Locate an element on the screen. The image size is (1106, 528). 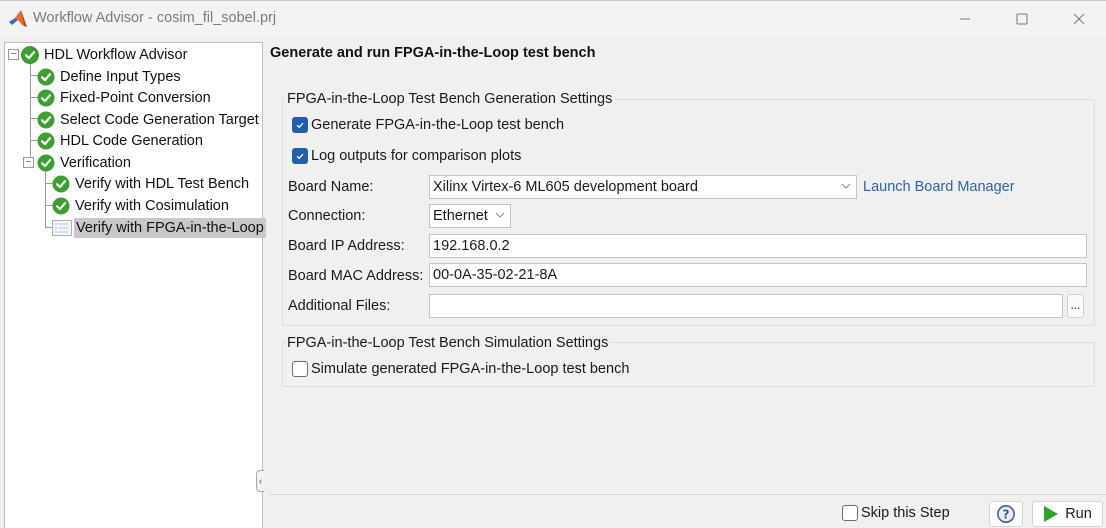
play-icon is located at coordinates (1051, 514).